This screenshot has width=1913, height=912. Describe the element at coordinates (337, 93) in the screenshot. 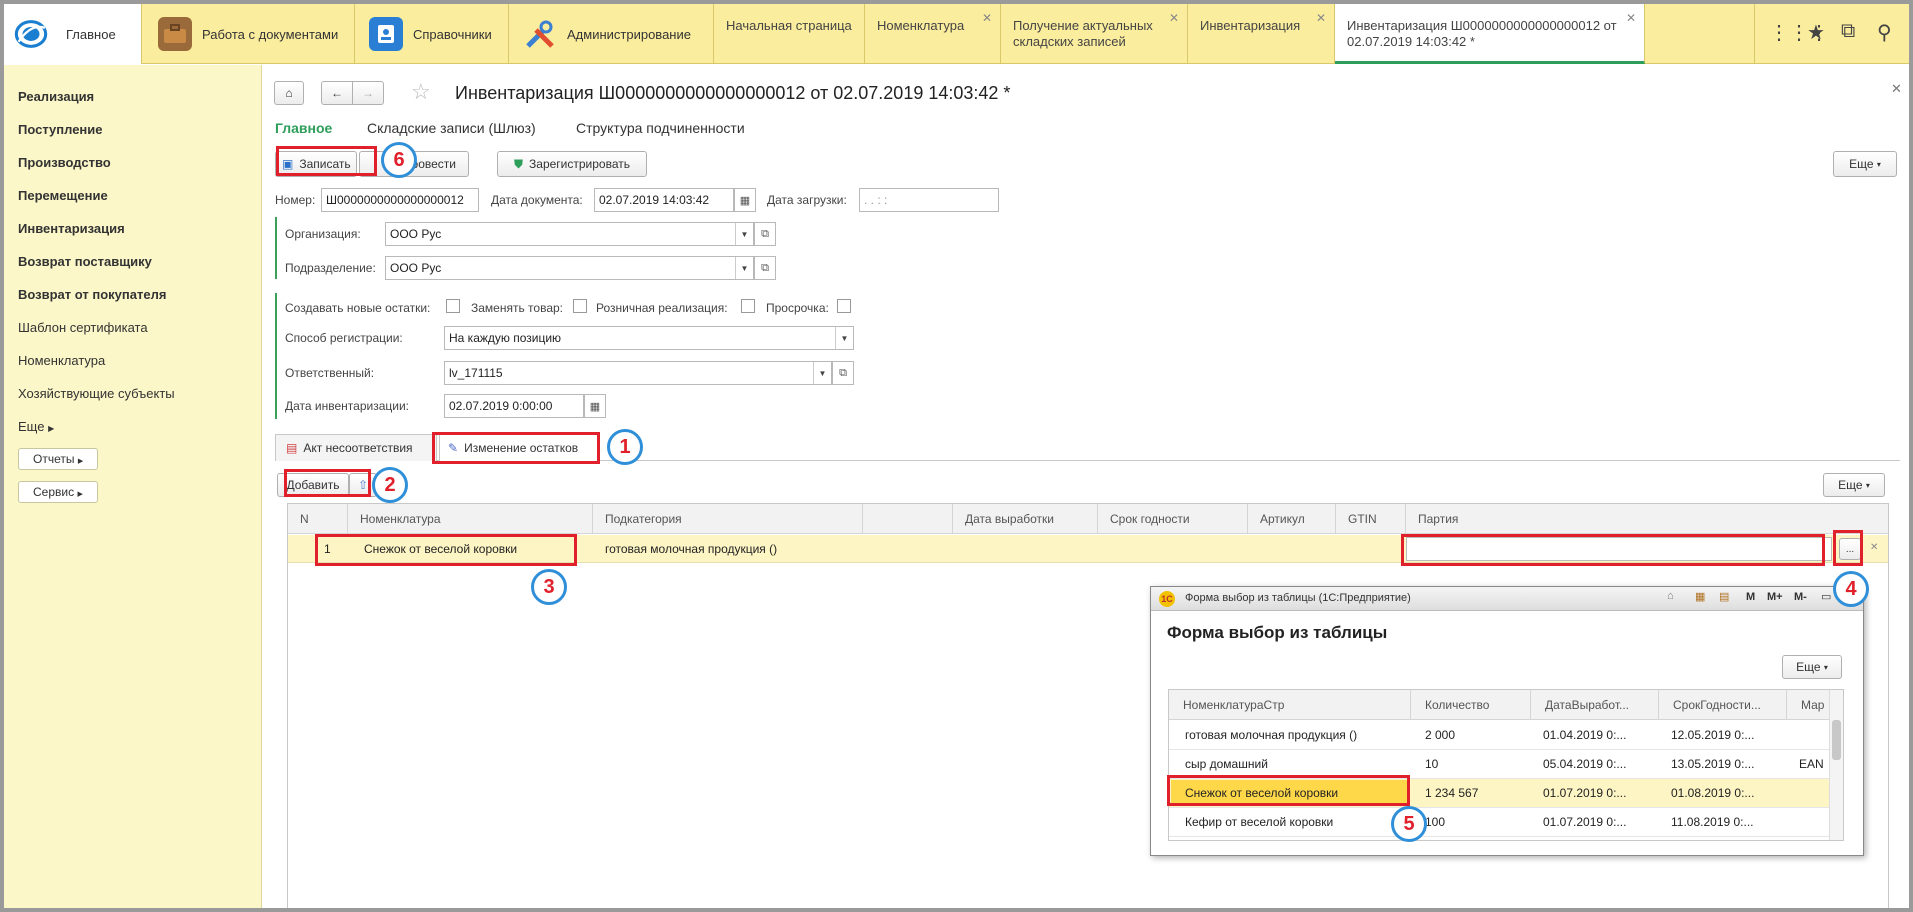

I see `back-button: ←` at that location.